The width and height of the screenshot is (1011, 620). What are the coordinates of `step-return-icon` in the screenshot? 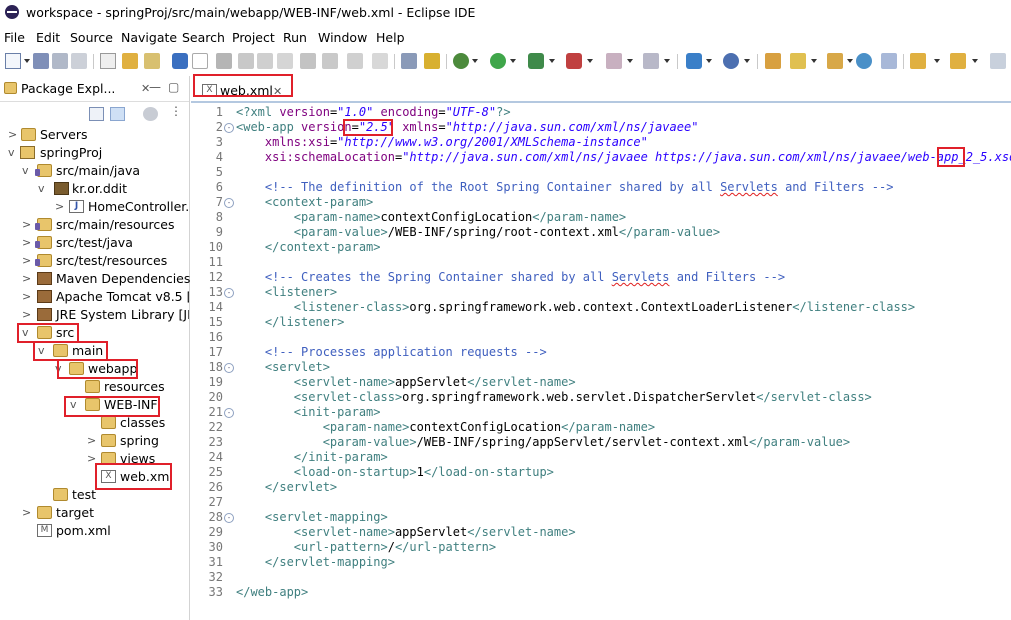 It's located at (355, 61).